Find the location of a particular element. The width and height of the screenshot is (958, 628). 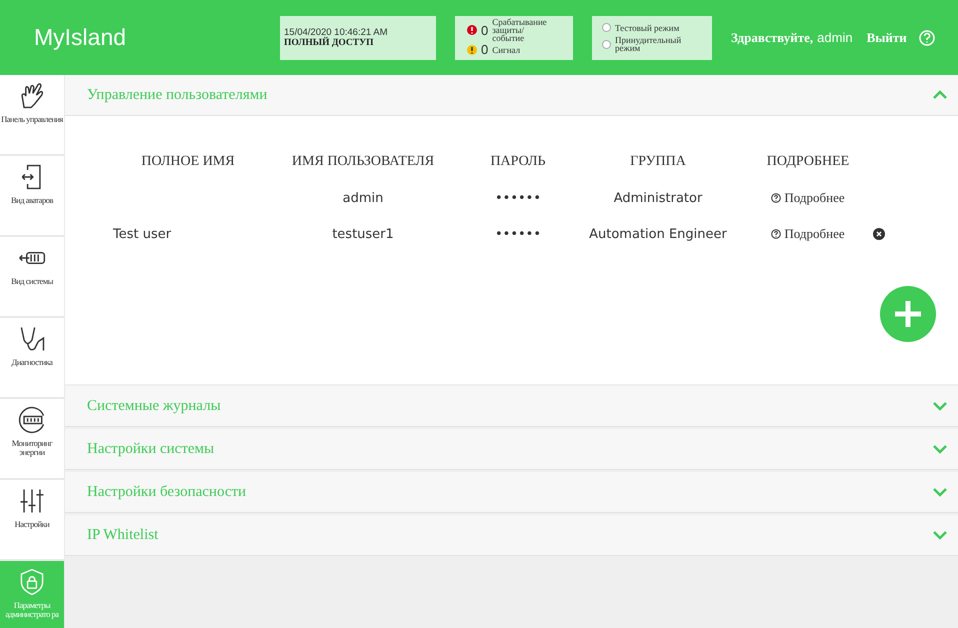

close-icon is located at coordinates (879, 234).